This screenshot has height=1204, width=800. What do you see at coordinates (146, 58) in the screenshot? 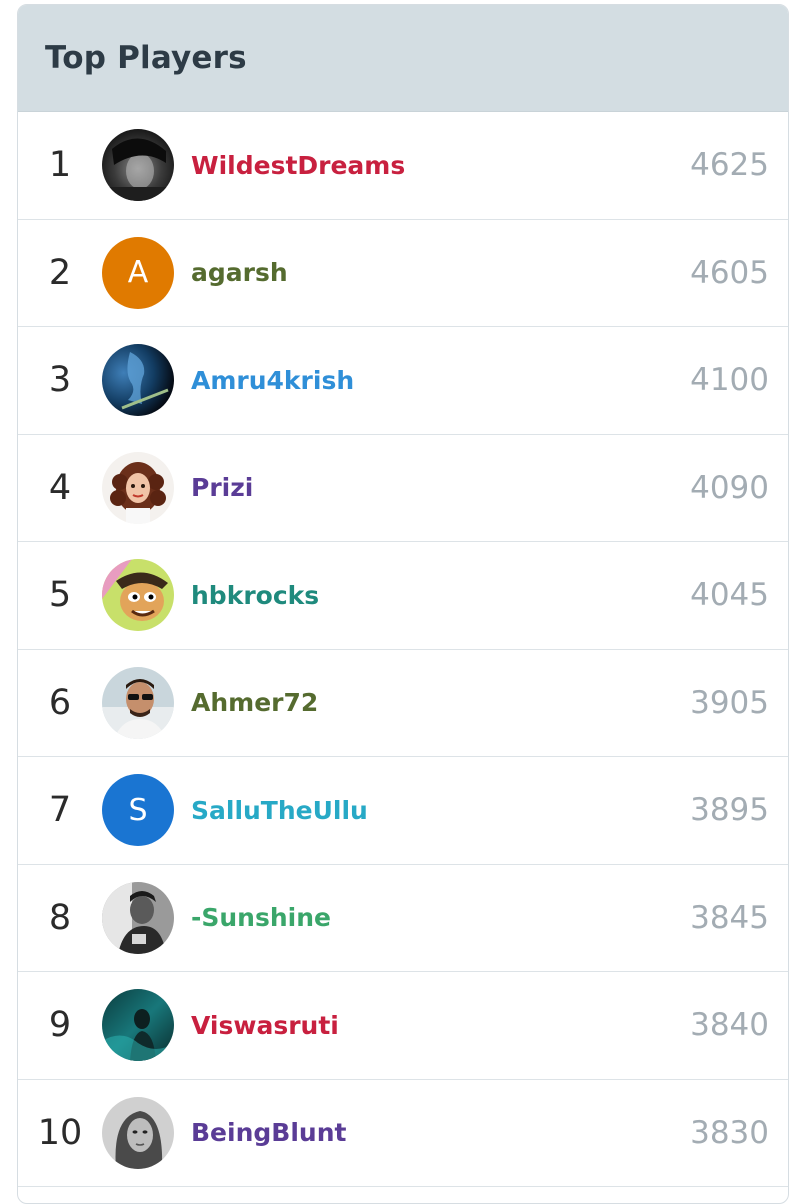
I see `leaderboard-title: Top Players` at bounding box center [146, 58].